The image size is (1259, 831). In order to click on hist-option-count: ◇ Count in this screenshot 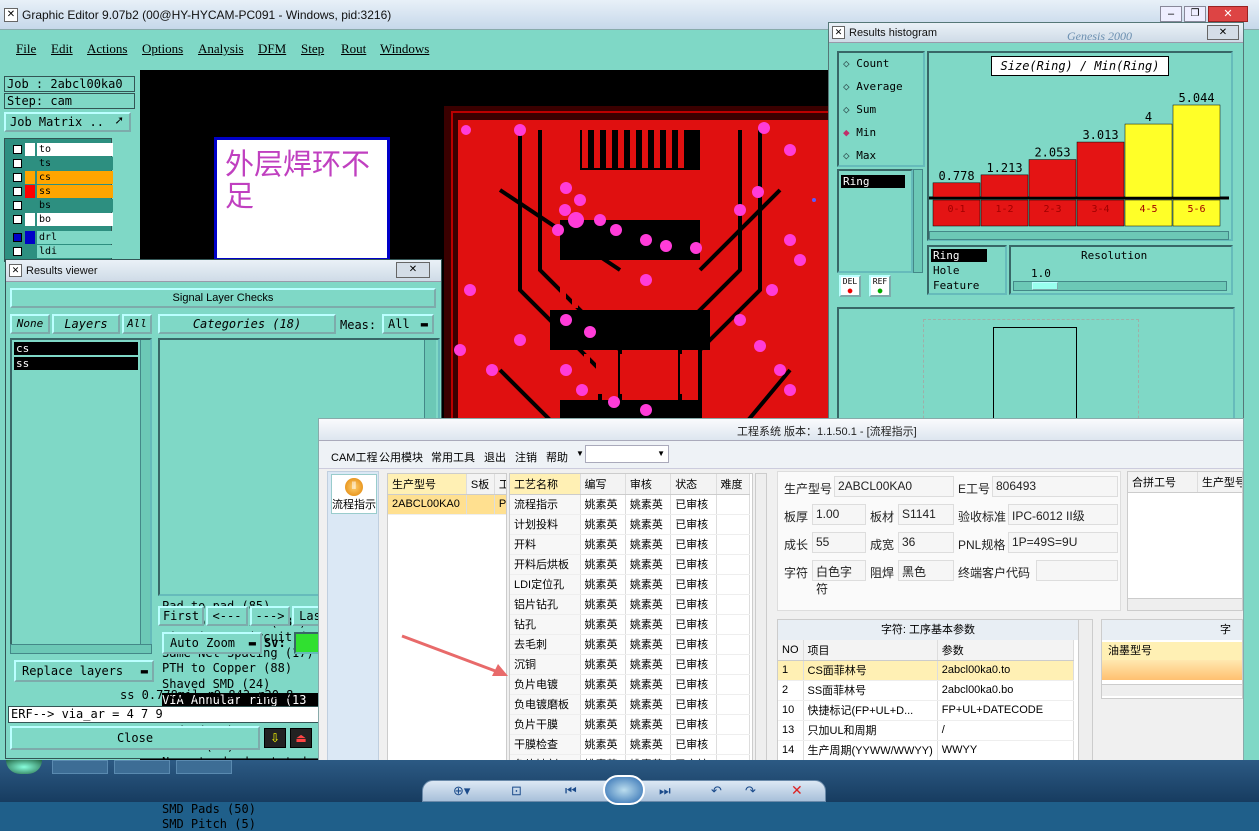, I will do `click(866, 63)`.